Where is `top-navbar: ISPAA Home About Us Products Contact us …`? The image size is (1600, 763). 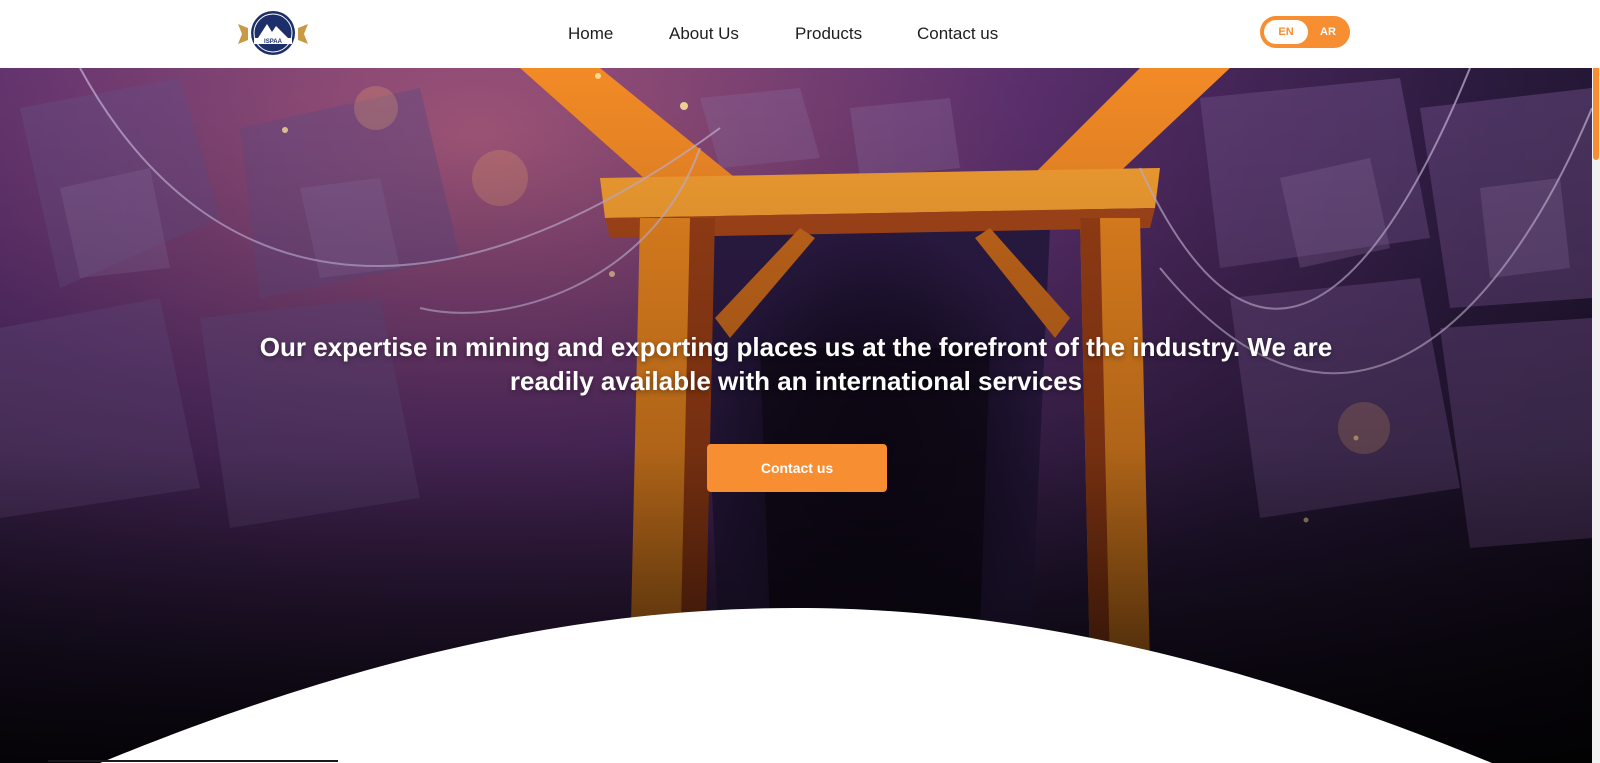
top-navbar: ISPAA Home About Us Products Contact us … is located at coordinates (800, 34).